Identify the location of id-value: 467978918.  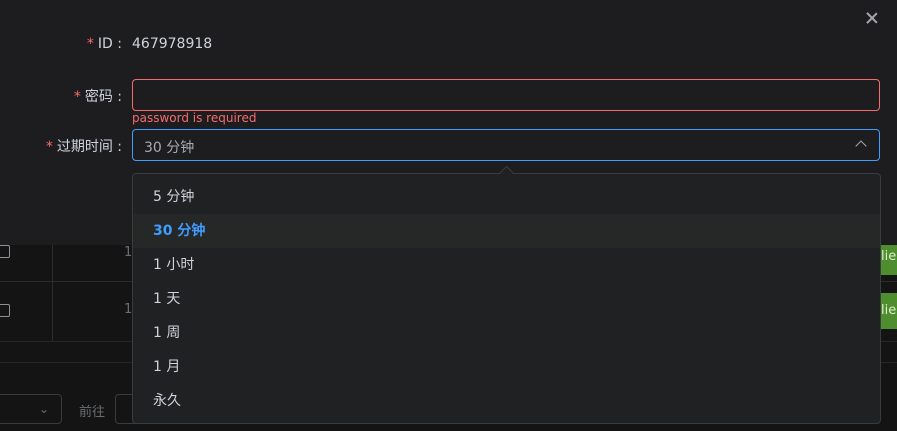
(172, 44).